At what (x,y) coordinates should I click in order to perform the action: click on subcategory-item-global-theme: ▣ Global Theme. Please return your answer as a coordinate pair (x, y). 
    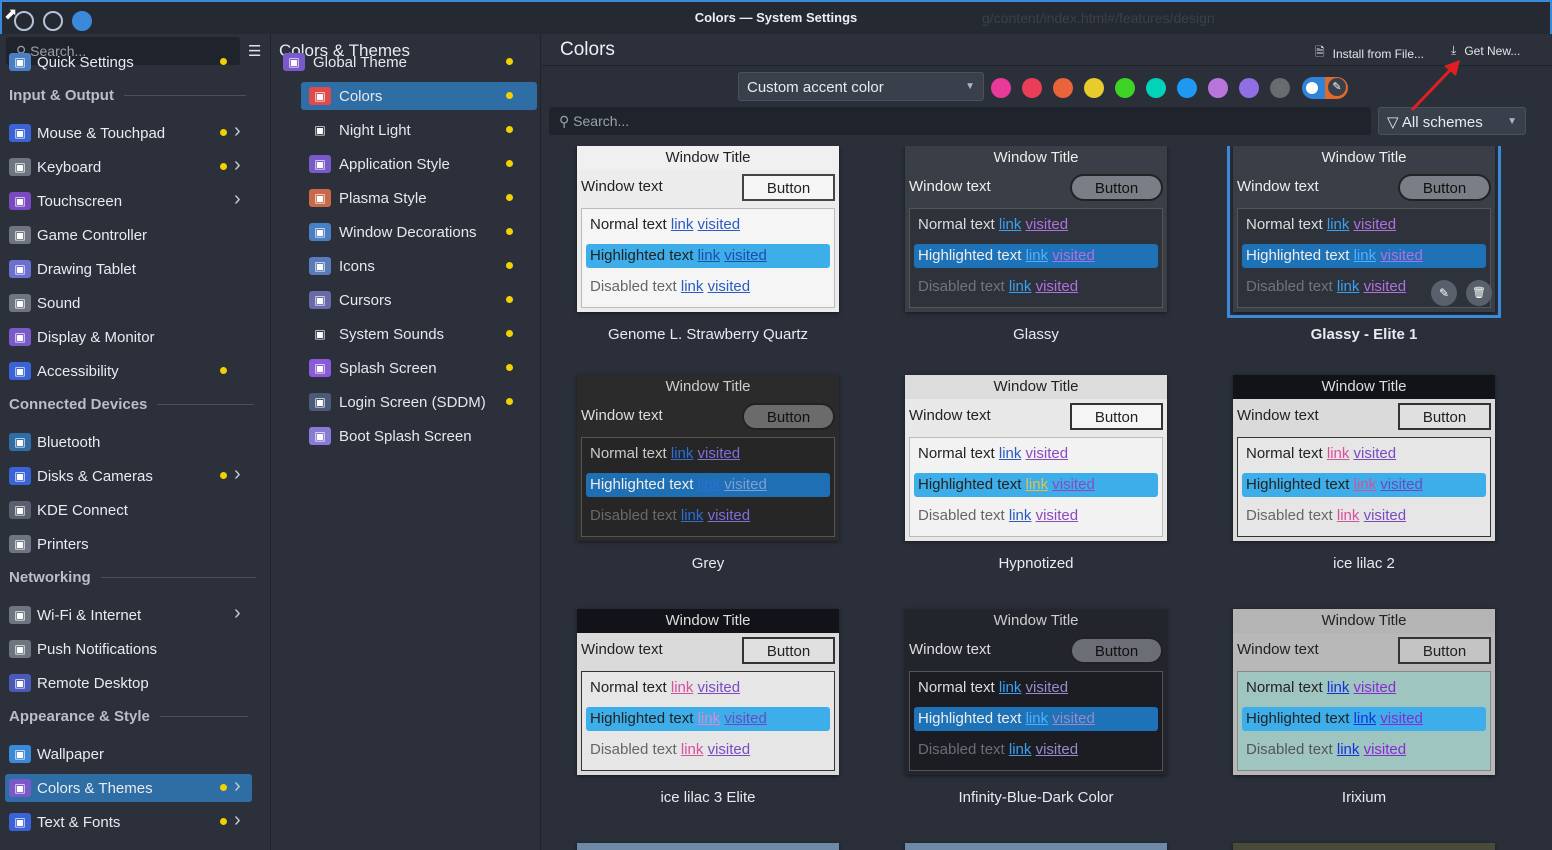
    Looking at the image, I should click on (406, 62).